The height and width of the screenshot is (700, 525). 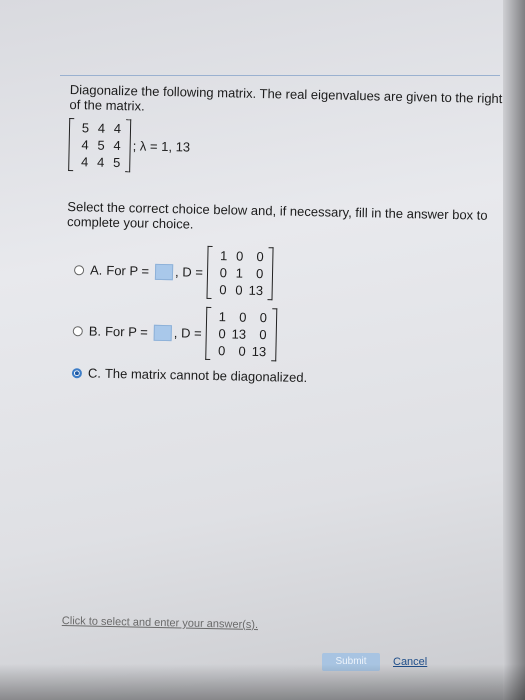 I want to click on given-matrix-row: 5 4 4 4 5 4 4 4 5 ; λ = 1, 13, so click(x=288, y=148).